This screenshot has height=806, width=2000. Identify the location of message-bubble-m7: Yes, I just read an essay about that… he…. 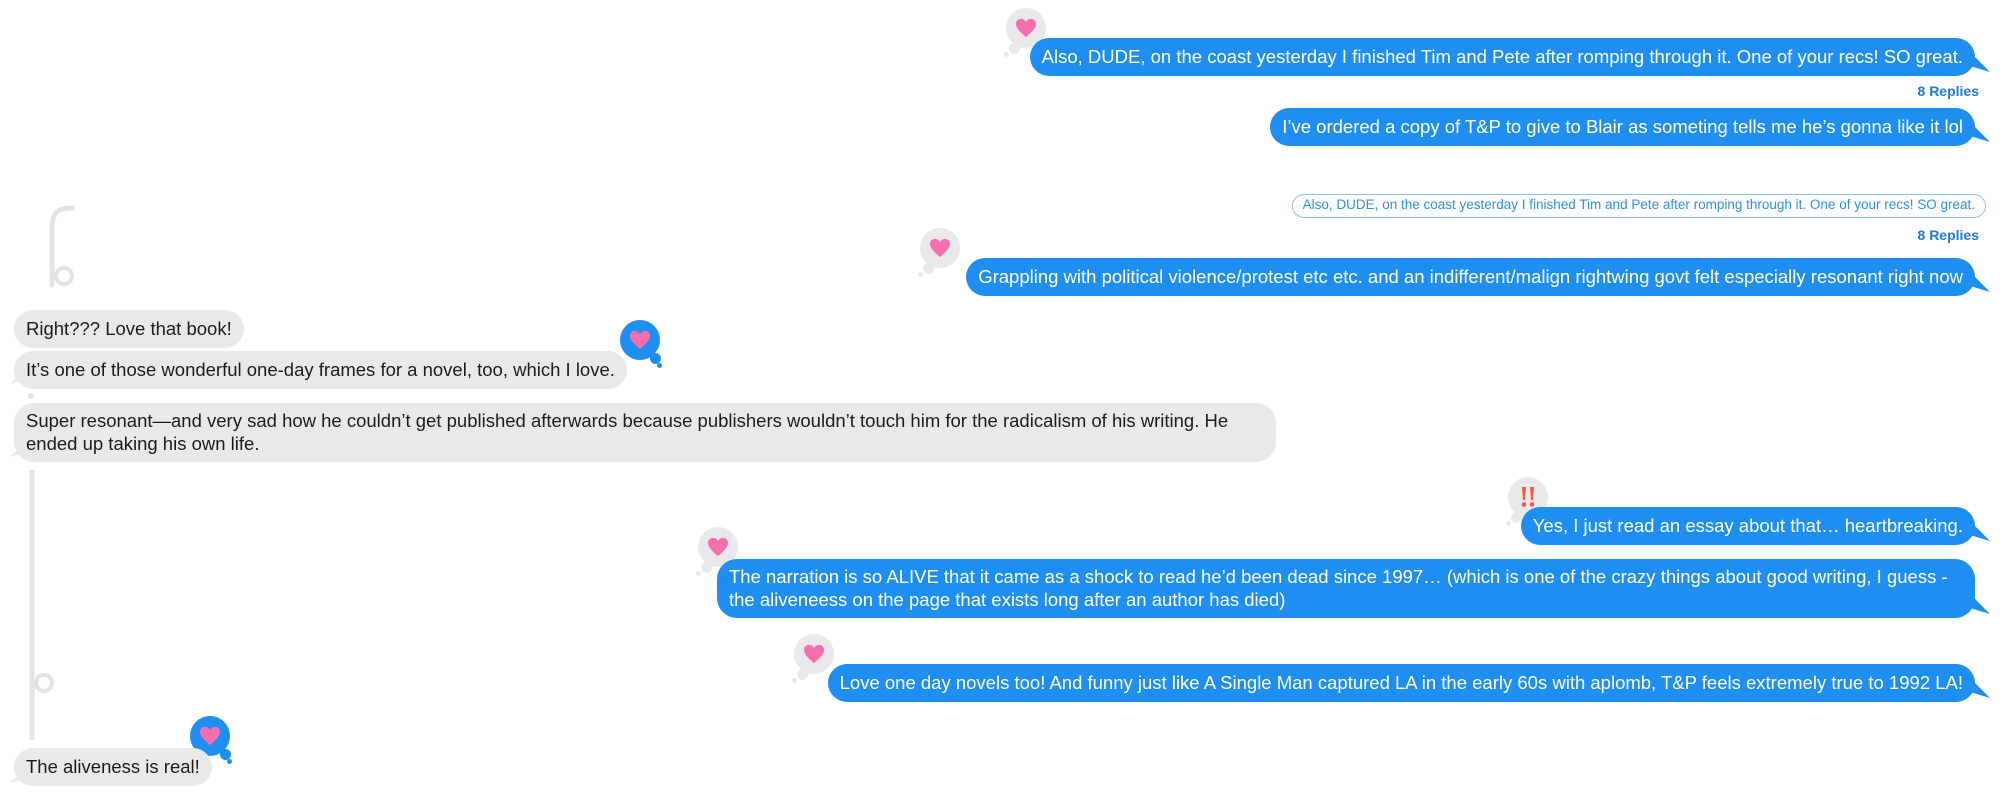
(1747, 526).